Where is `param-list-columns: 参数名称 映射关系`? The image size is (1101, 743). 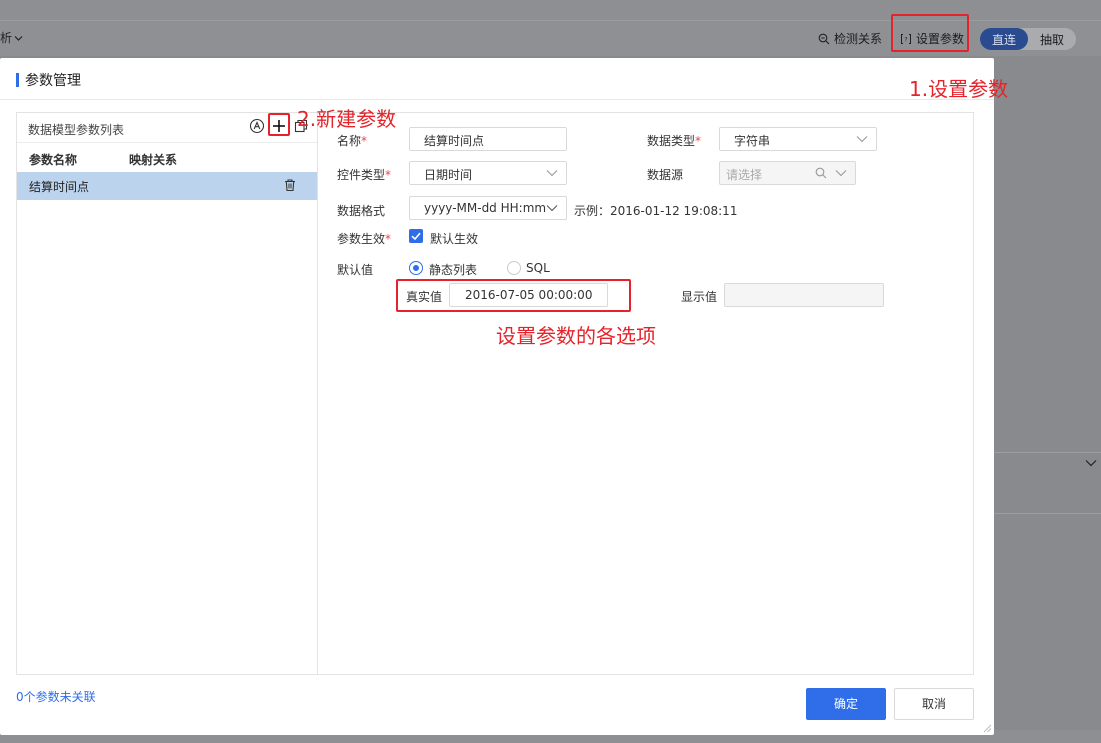
param-list-columns: 参数名称 映射关系 is located at coordinates (167, 158).